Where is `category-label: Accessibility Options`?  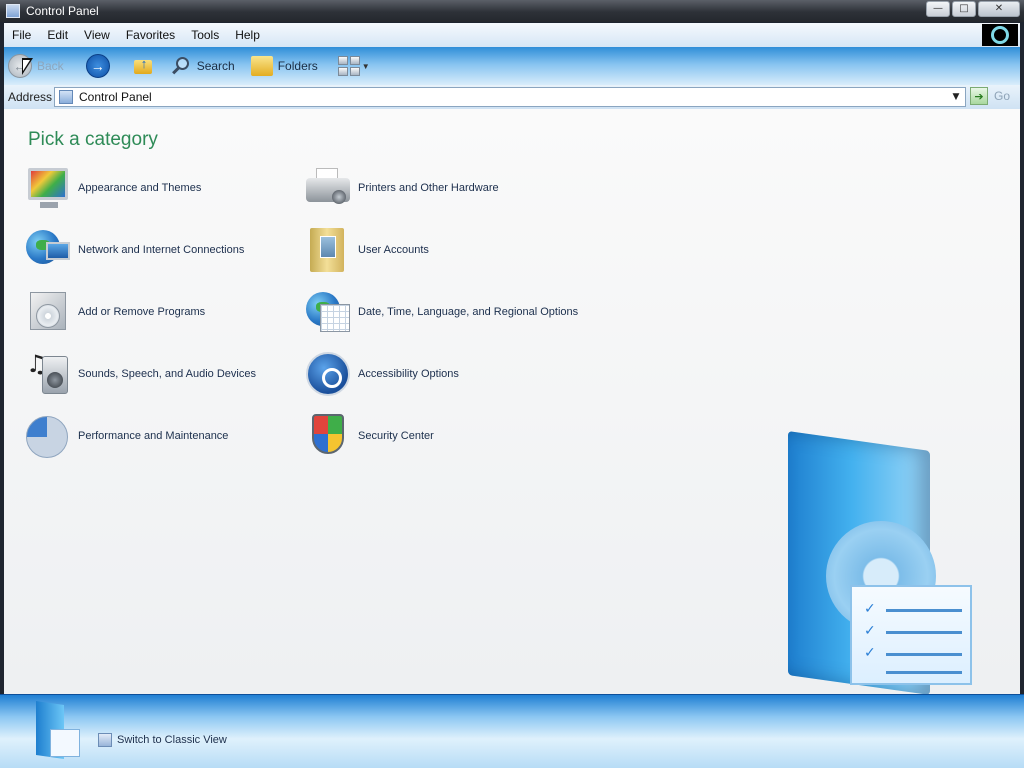
category-label: Accessibility Options is located at coordinates (408, 374).